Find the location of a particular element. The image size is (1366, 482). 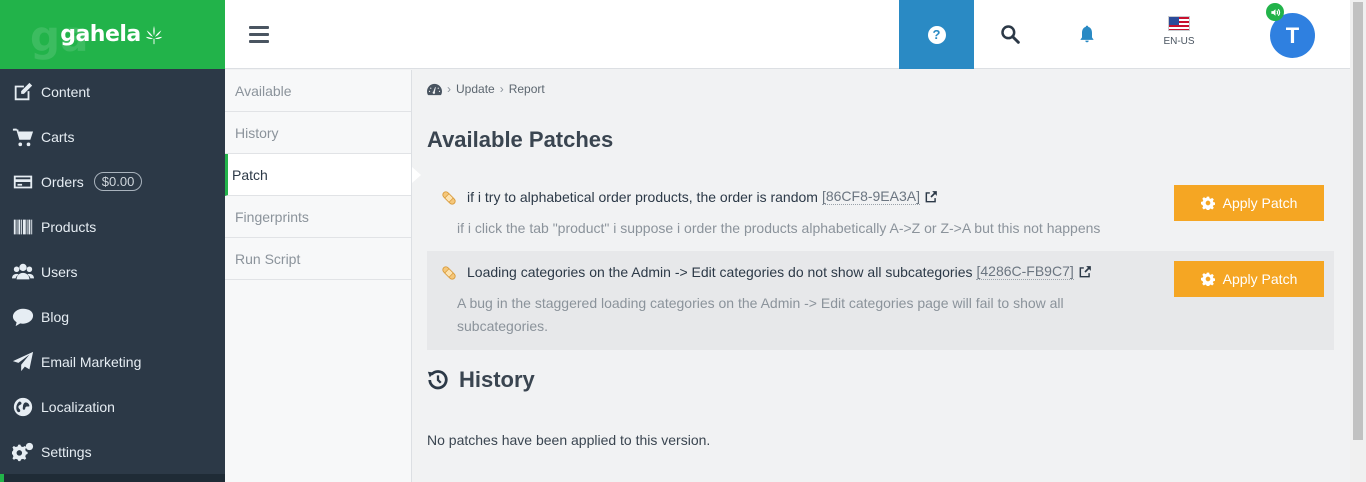

search-icon is located at coordinates (1010, 34).